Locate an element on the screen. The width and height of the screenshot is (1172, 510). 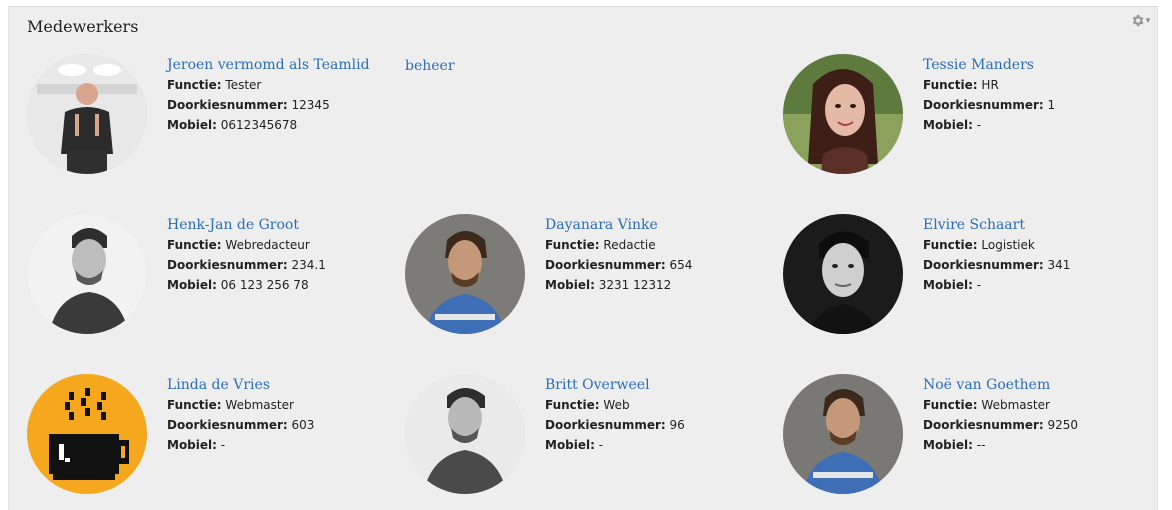
functie-value: Tester is located at coordinates (243, 85).